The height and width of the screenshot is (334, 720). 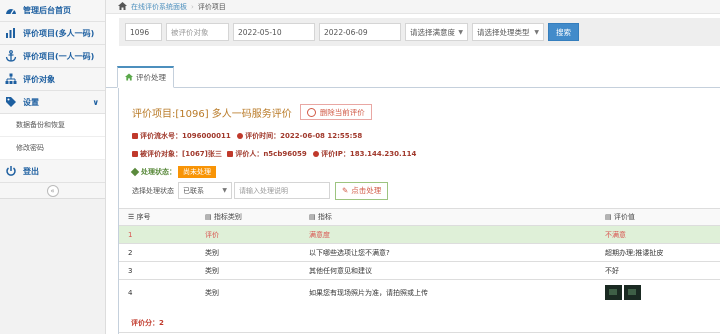 I want to click on sidebar-item-home: 管理后台首页, so click(x=52, y=11).